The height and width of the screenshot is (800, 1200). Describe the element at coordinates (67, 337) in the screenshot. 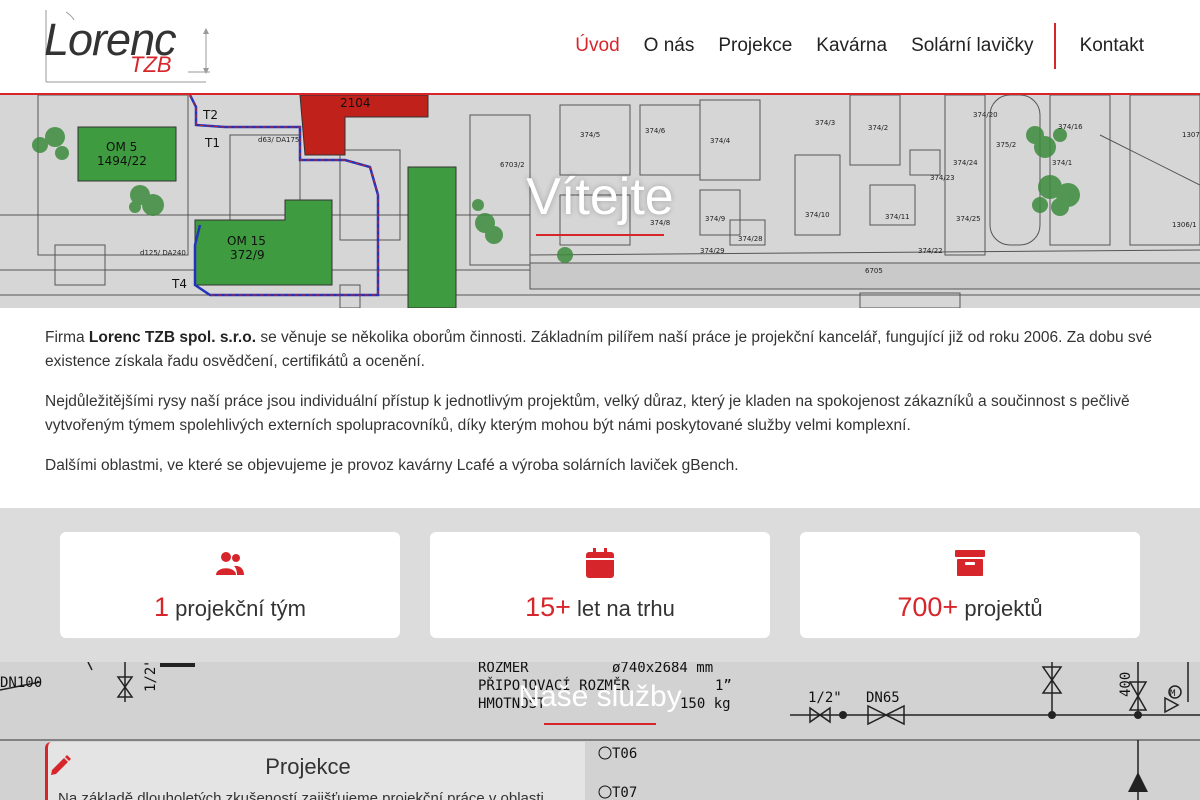

I see `intro-text: Firma` at that location.